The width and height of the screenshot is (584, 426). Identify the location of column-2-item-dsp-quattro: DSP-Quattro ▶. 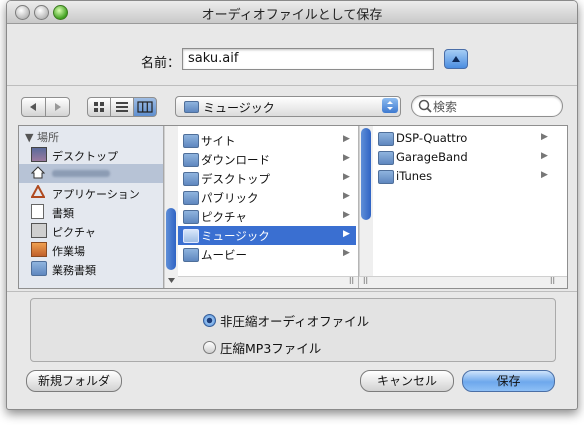
(463, 138).